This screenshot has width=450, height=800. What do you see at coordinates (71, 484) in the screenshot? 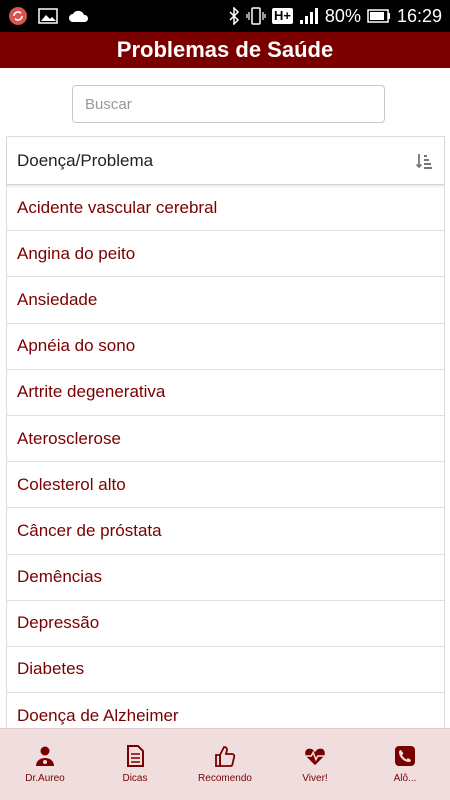
I see `list-item-label: Colesterol alto` at bounding box center [71, 484].